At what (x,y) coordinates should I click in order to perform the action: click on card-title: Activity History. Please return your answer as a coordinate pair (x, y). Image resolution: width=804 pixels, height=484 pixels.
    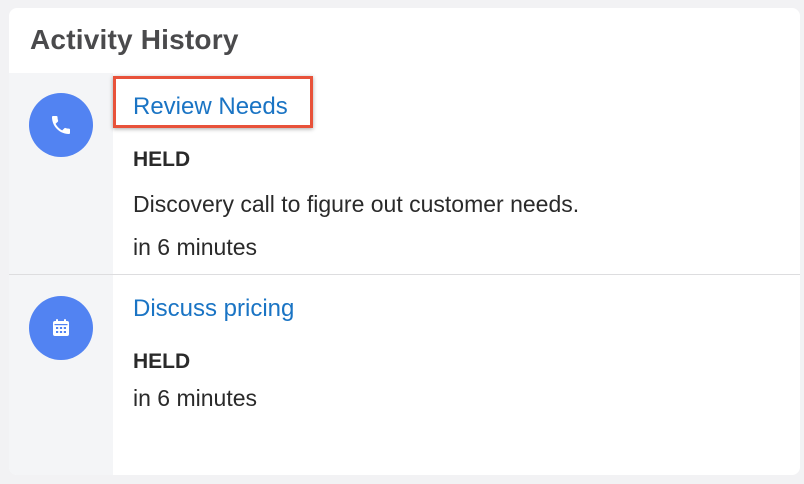
    Looking at the image, I should click on (134, 39).